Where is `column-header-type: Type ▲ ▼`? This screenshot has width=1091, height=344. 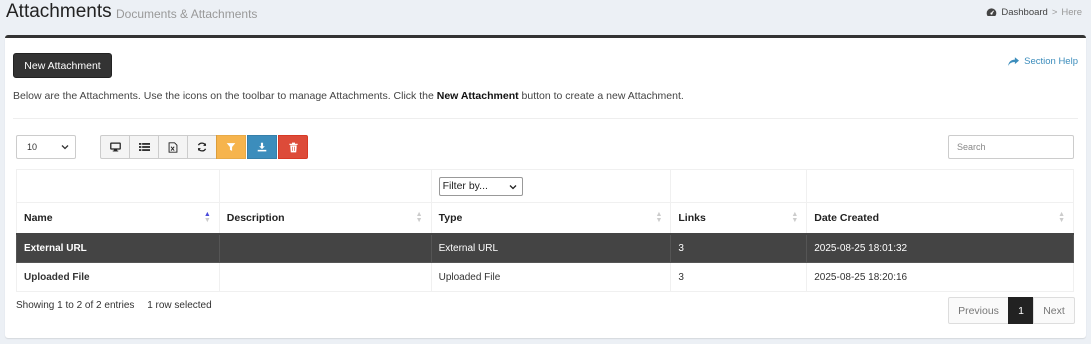
column-header-type: Type ▲ ▼ is located at coordinates (551, 218).